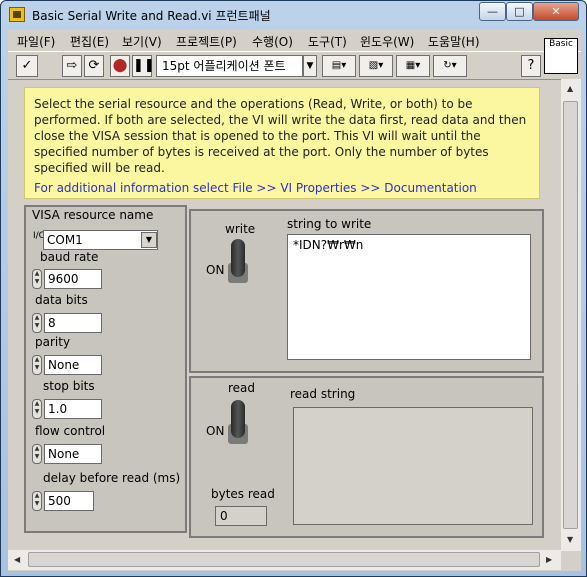 The height and width of the screenshot is (577, 587). Describe the element at coordinates (93, 215) in the screenshot. I see `visa-resource-label: VISA resource name` at that location.